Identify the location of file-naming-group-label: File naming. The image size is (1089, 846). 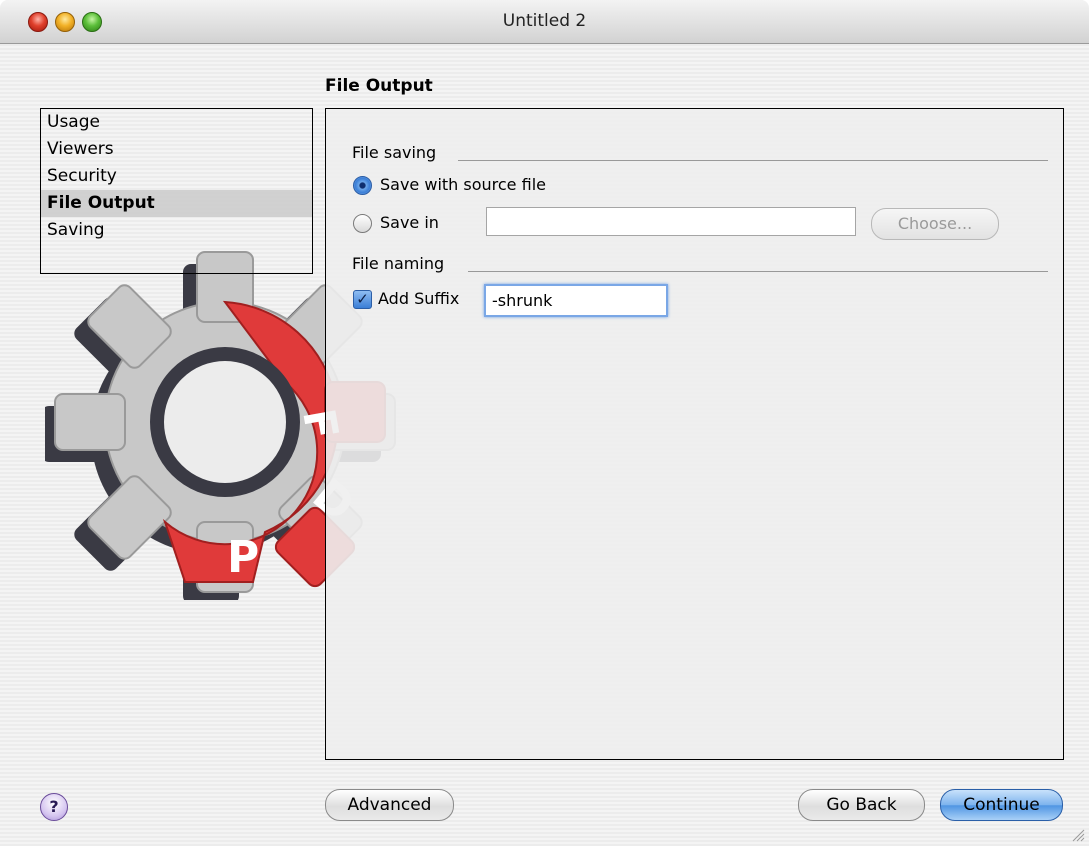
(398, 263).